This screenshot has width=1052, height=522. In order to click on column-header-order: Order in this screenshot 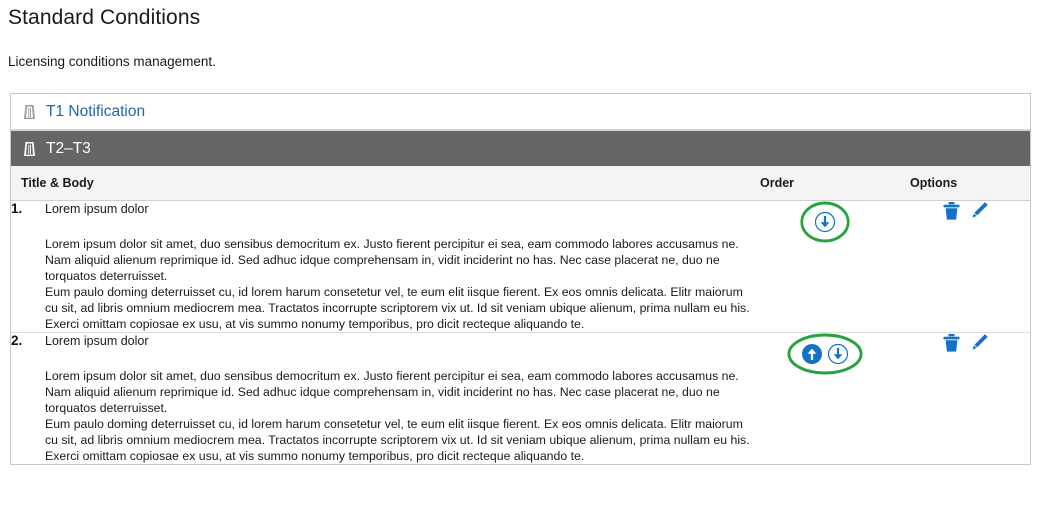, I will do `click(825, 183)`.